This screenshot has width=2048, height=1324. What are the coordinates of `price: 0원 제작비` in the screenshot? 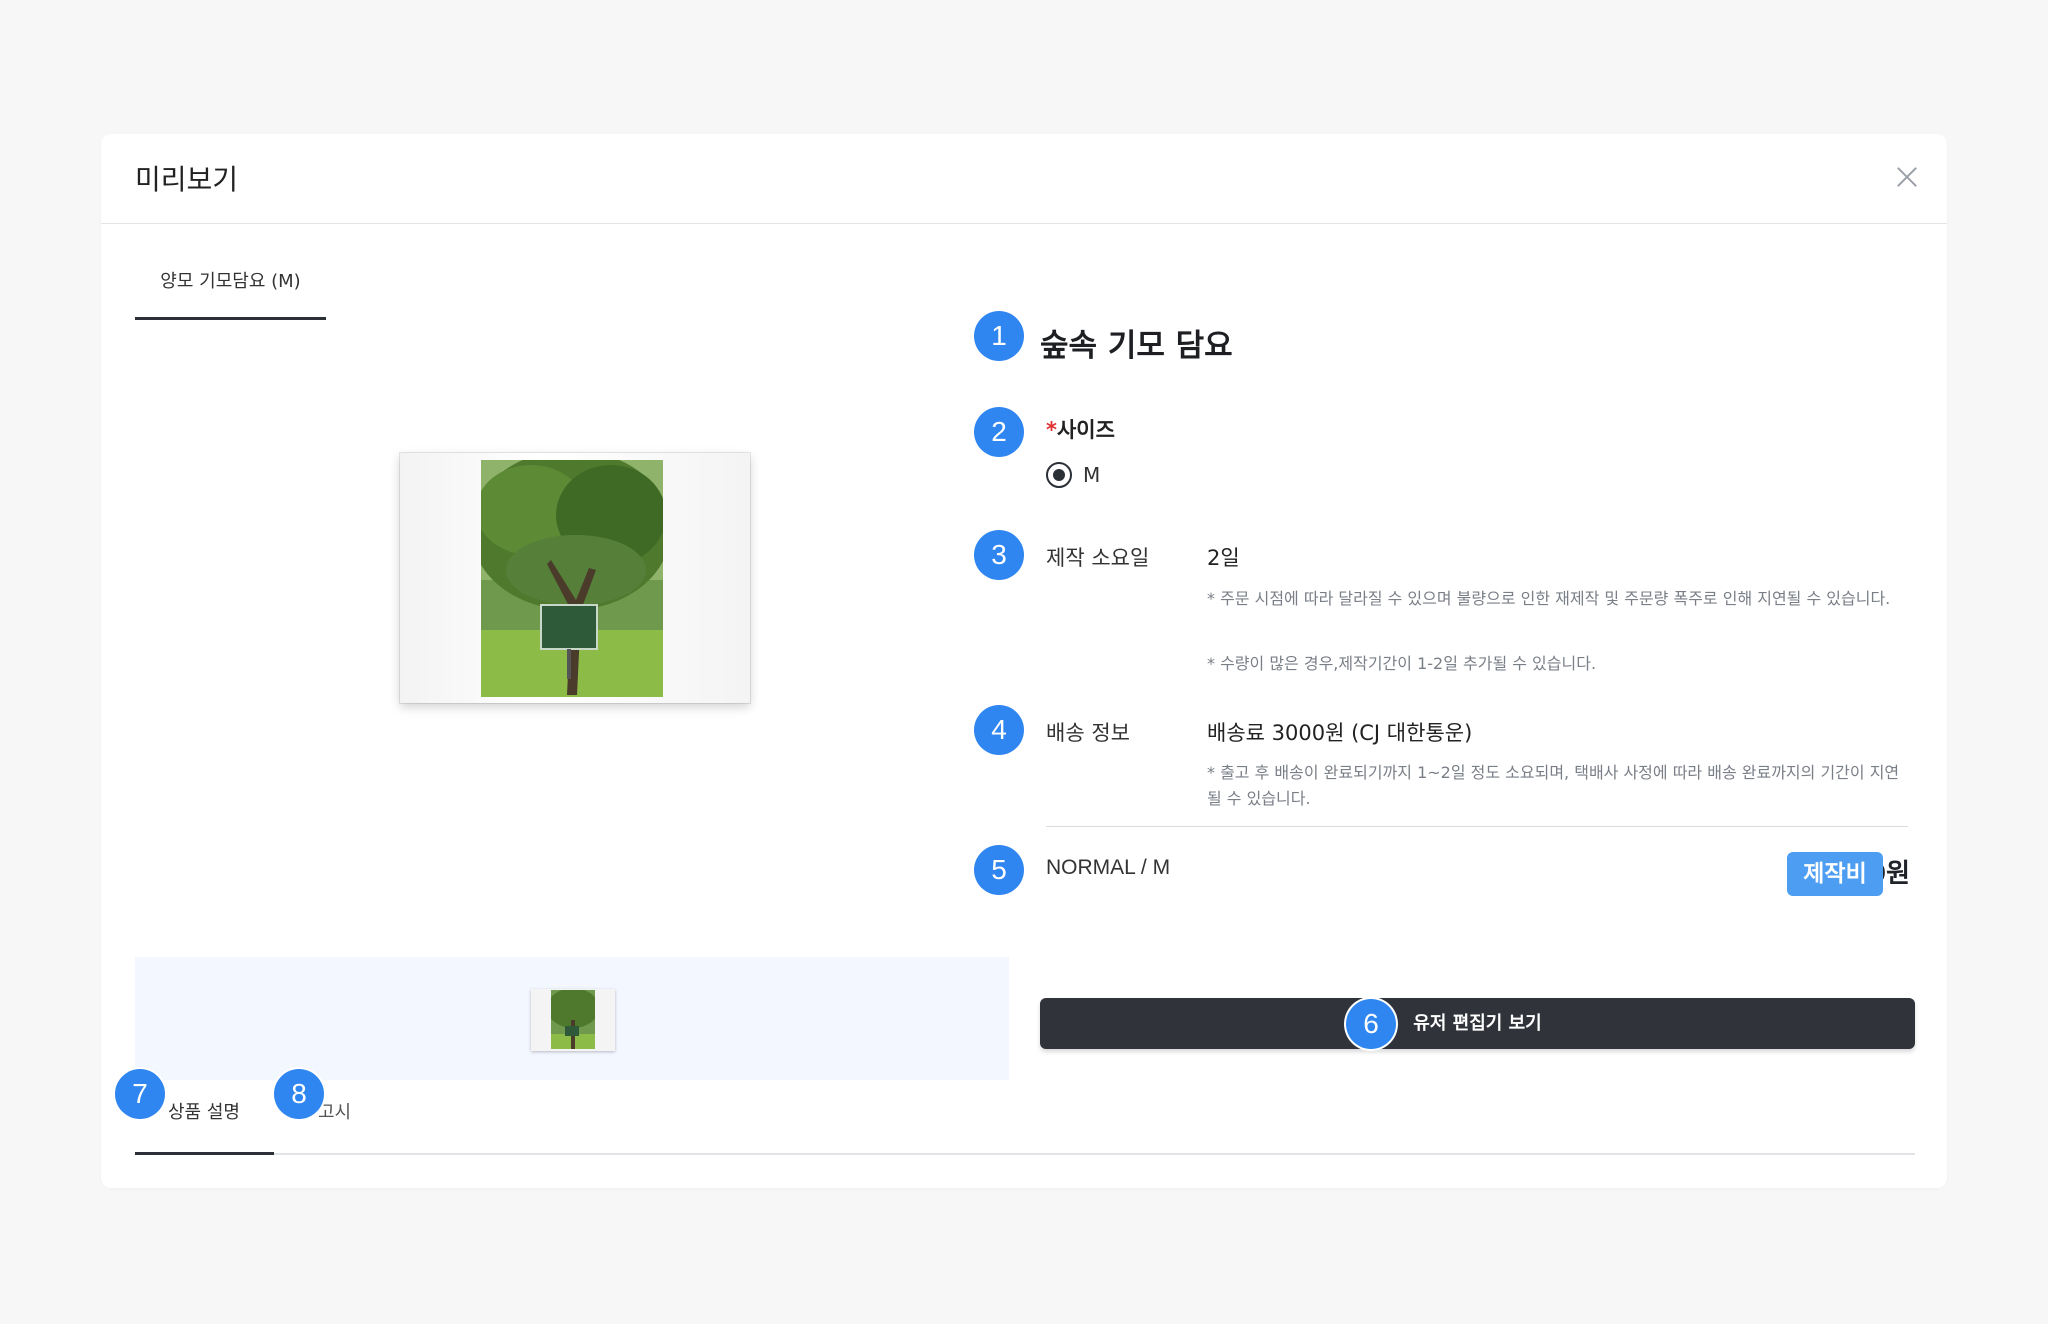 It's located at (1848, 871).